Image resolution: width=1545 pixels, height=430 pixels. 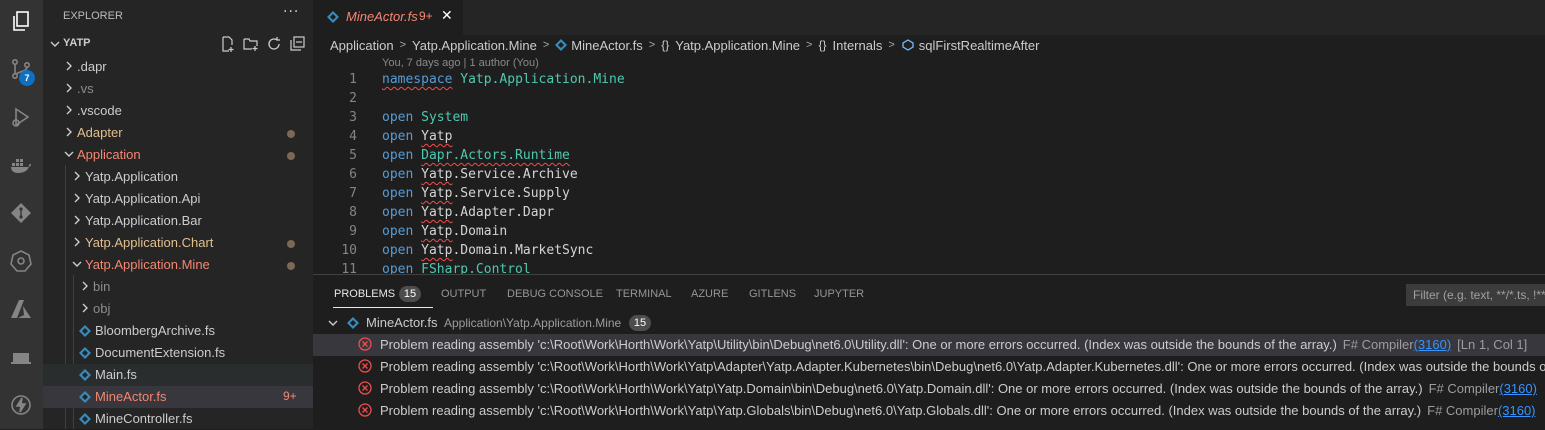 I want to click on folder-item: .vscode, so click(x=178, y=111).